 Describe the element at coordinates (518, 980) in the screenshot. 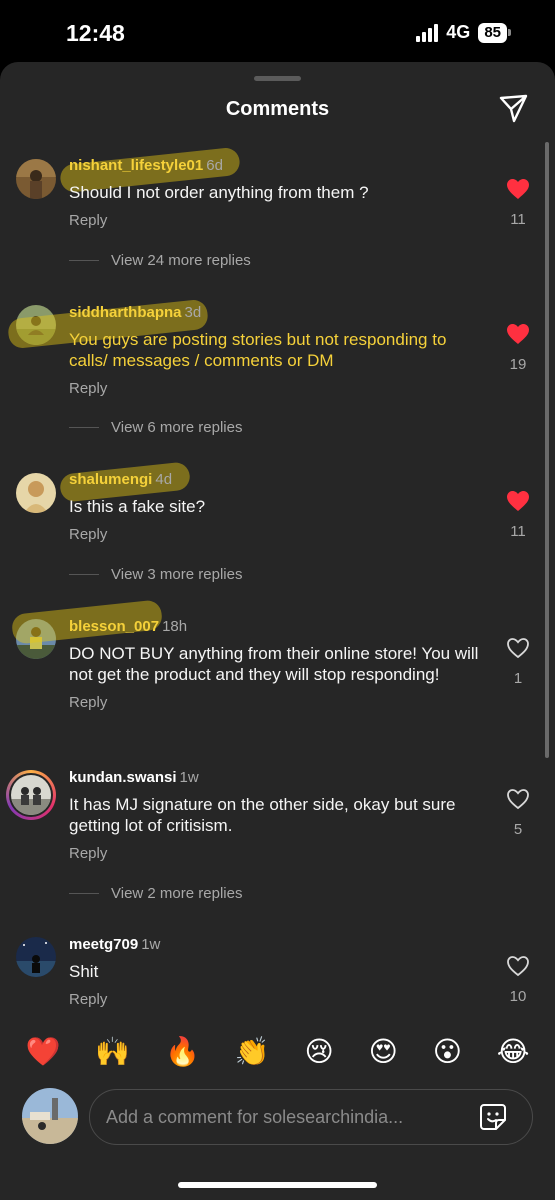

I see `like-button: 10` at that location.